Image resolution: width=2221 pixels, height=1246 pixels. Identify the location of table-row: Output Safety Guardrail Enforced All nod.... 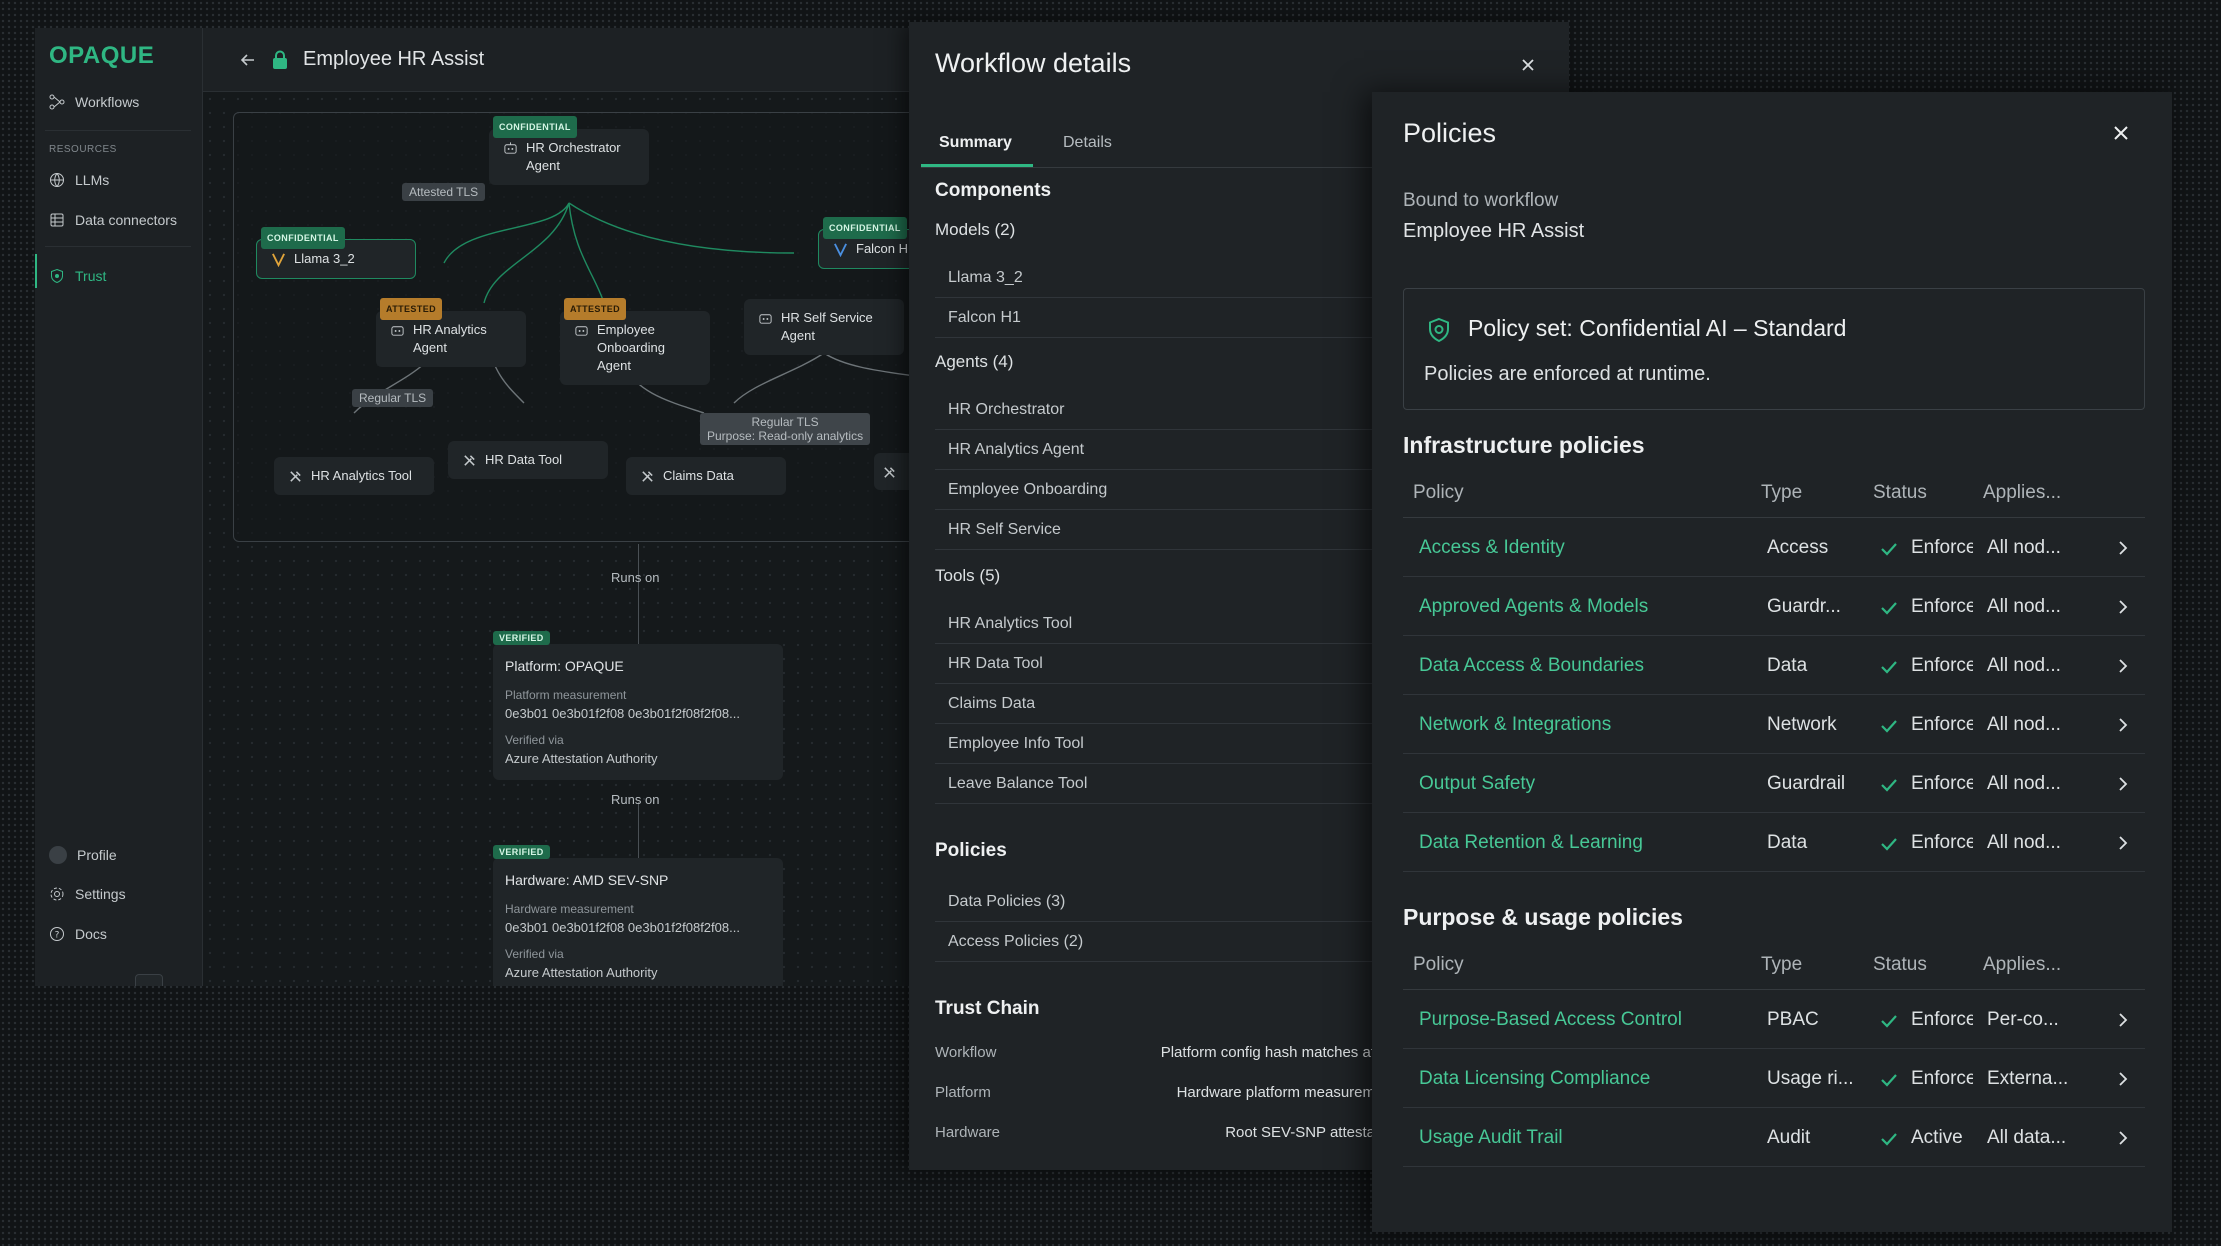
(1774, 783).